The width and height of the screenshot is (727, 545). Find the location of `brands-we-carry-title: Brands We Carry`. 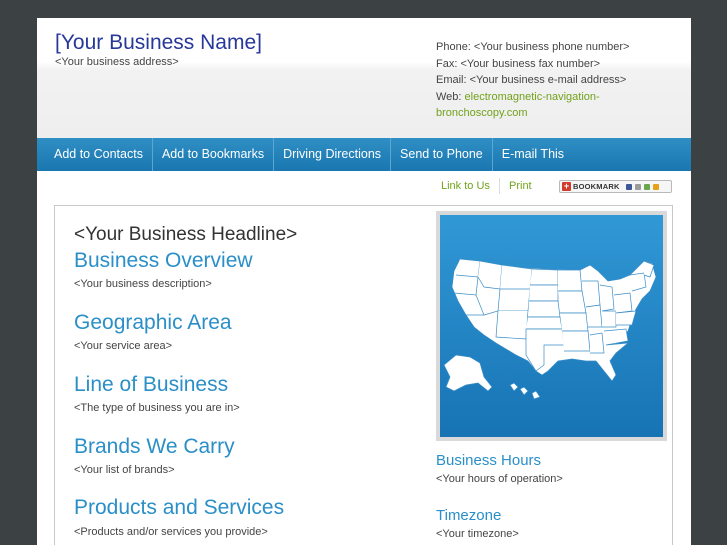

brands-we-carry-title: Brands We Carry is located at coordinates (154, 446).